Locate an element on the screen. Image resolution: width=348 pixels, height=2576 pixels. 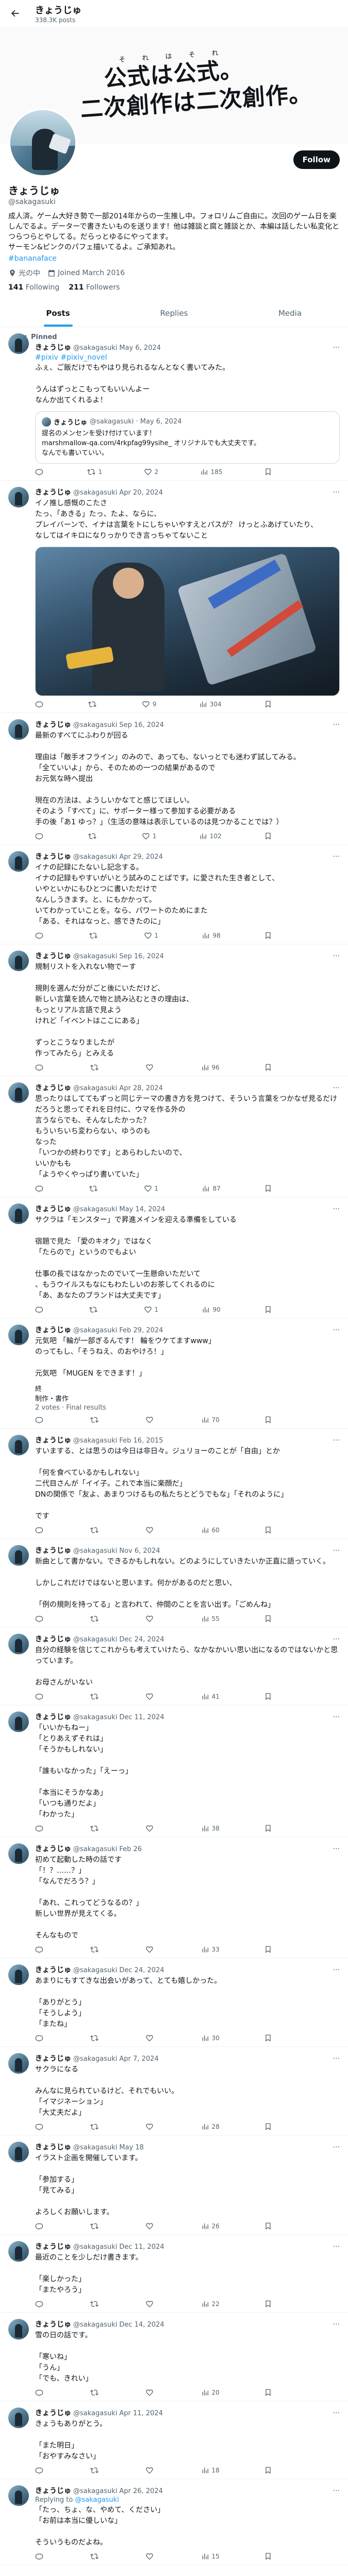
views-button: 22 is located at coordinates (210, 2304).